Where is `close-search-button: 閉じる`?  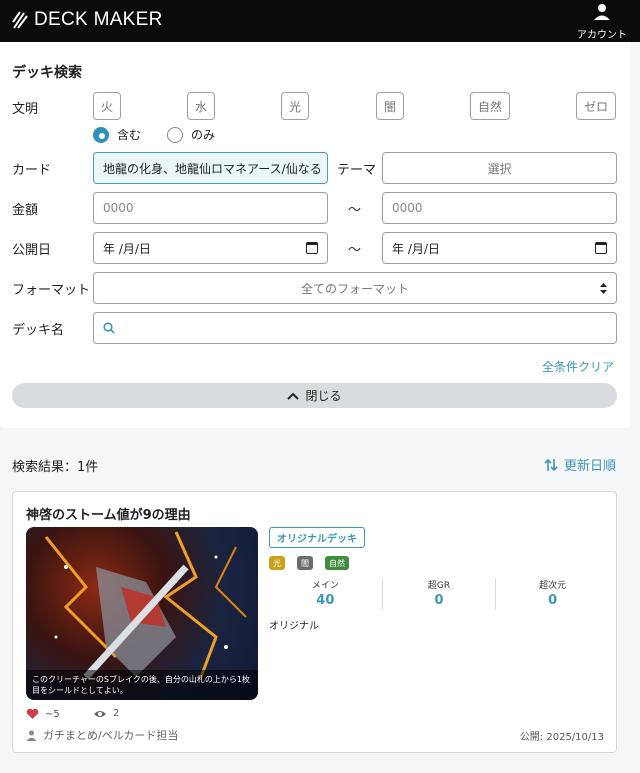 close-search-button: 閉じる is located at coordinates (314, 395).